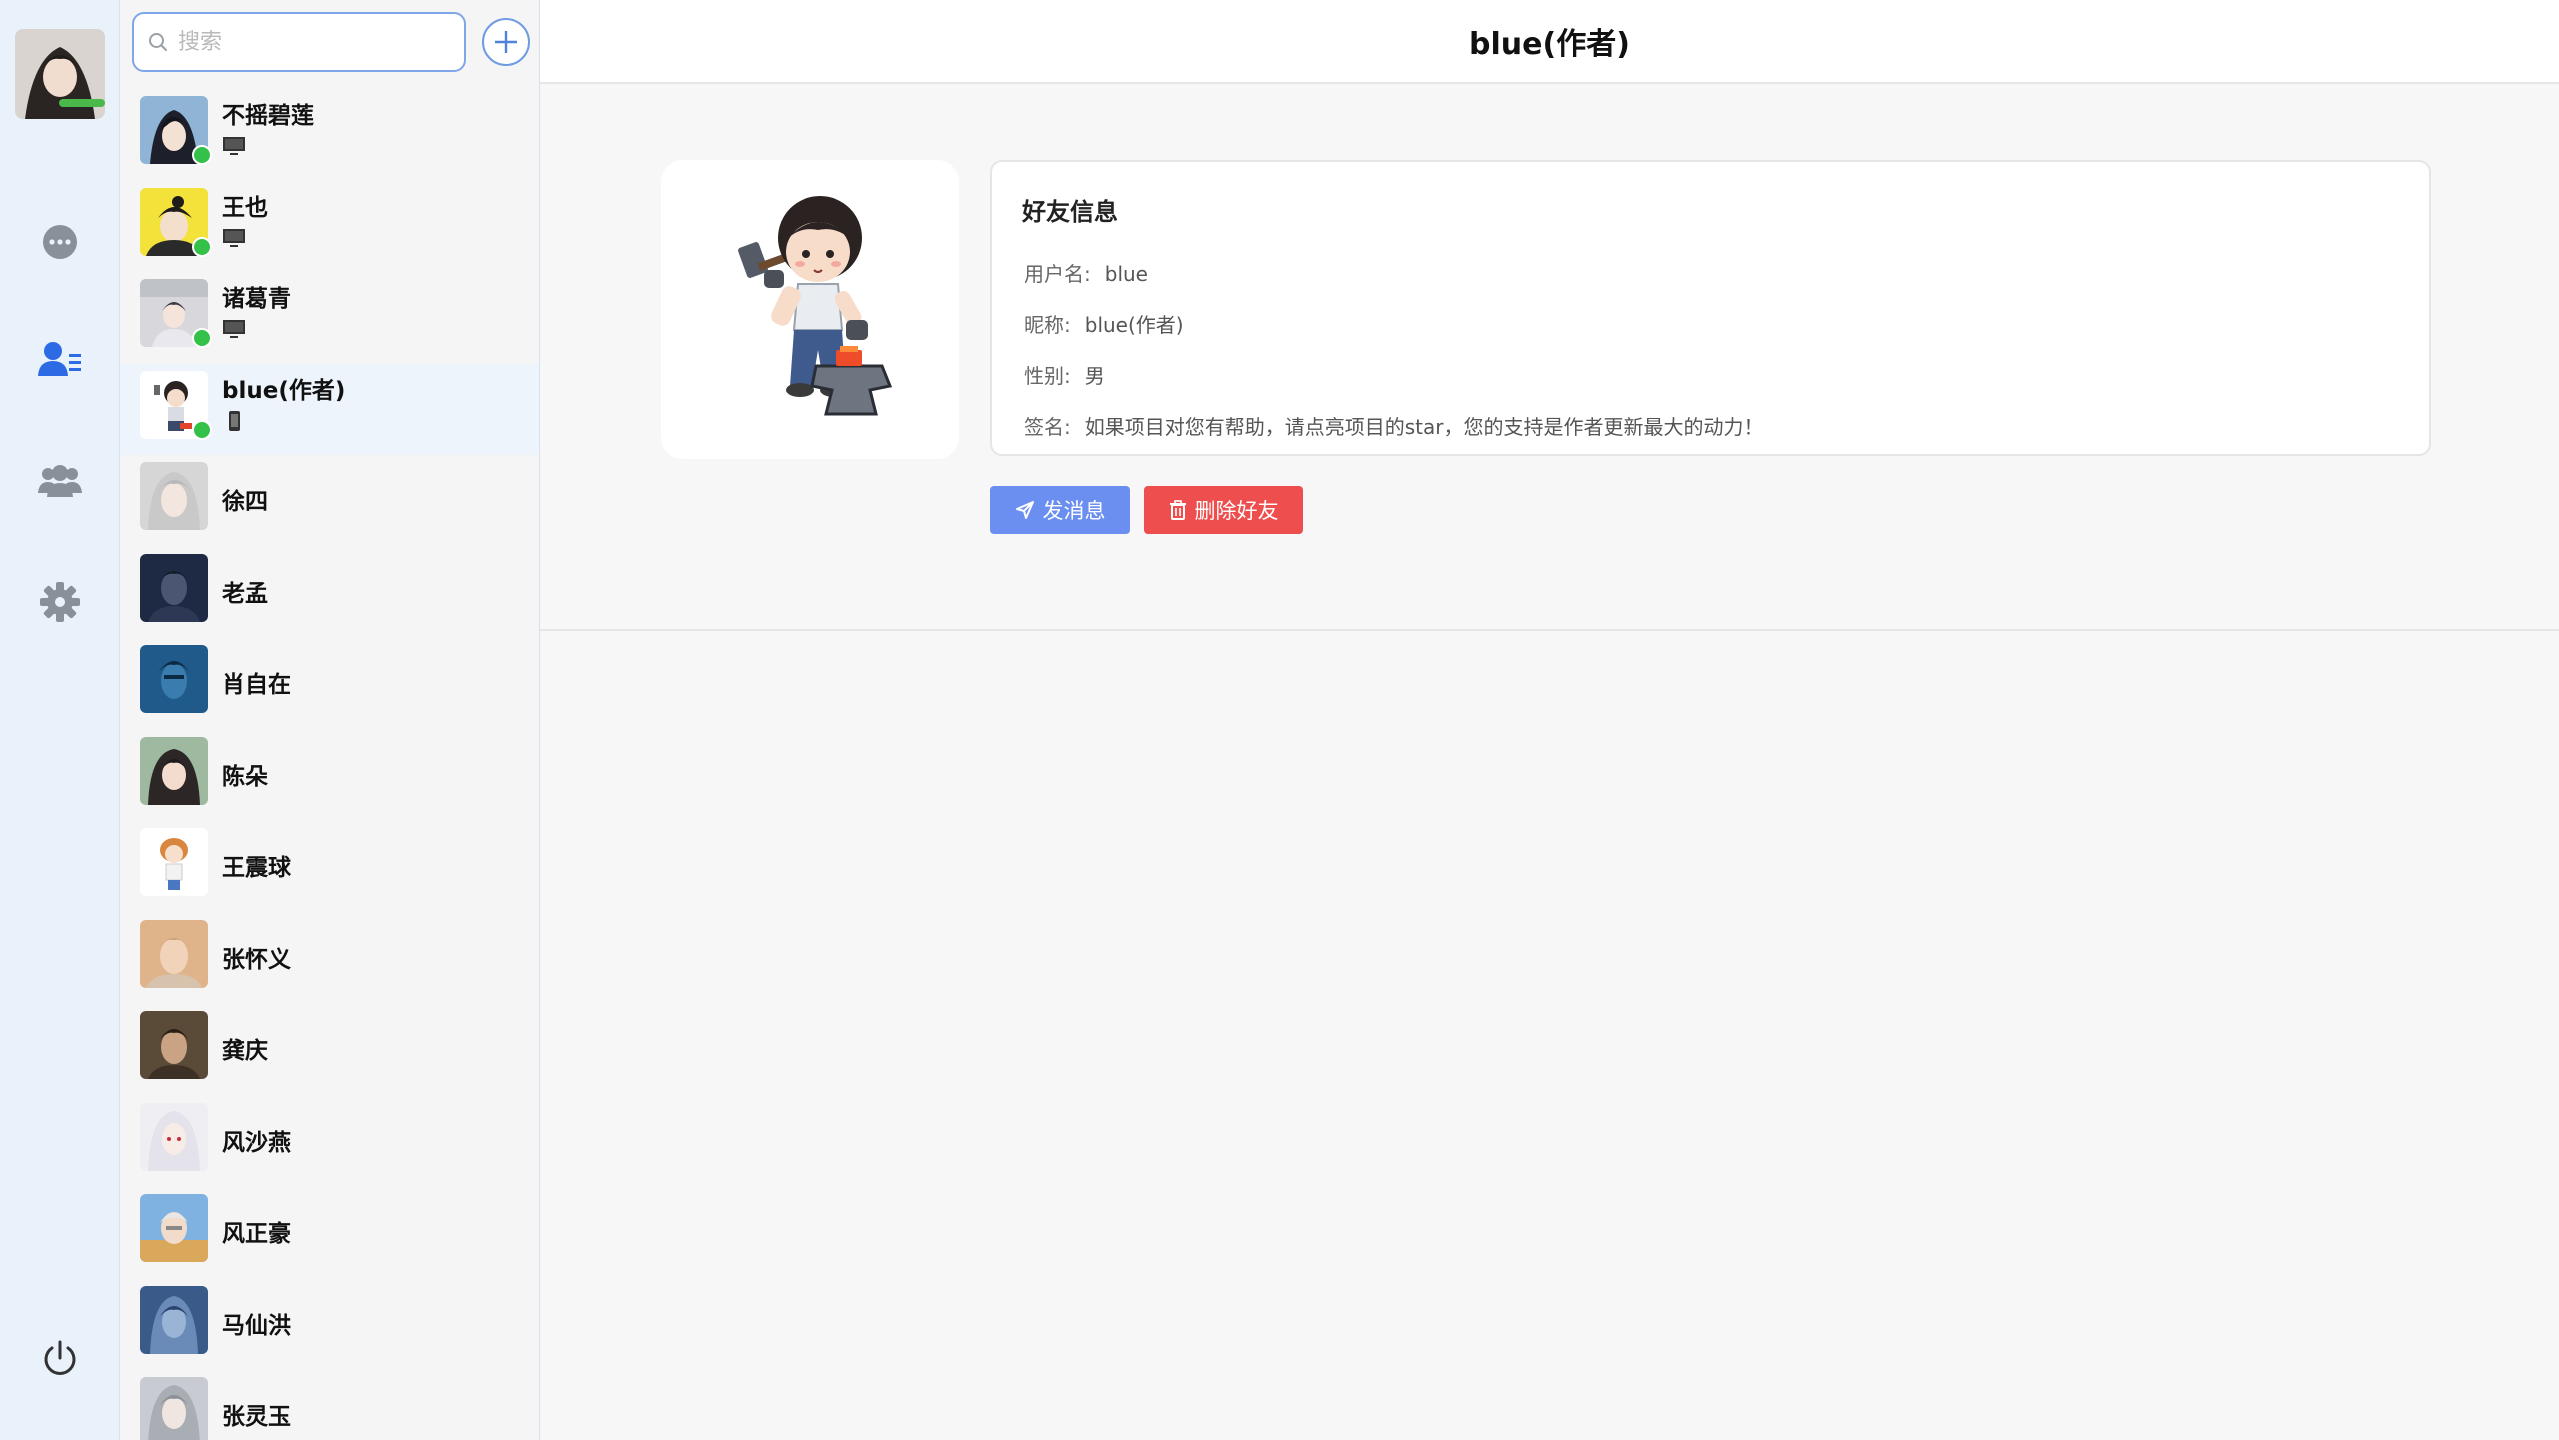  What do you see at coordinates (329, 959) in the screenshot?
I see `contact-item: 张怀义` at bounding box center [329, 959].